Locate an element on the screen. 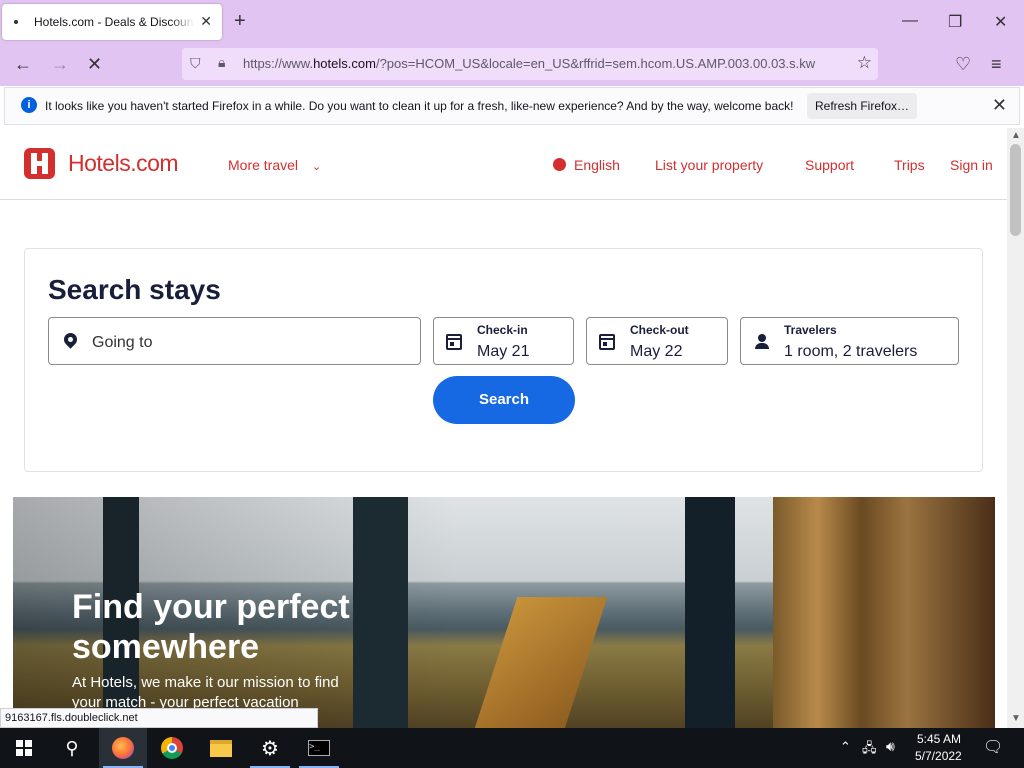 The width and height of the screenshot is (1024, 768). language-label: English is located at coordinates (597, 165).